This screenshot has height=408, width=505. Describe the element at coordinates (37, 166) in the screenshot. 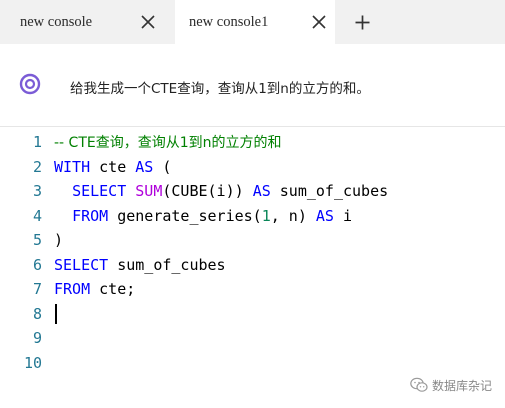

I see `line-number: 2` at that location.